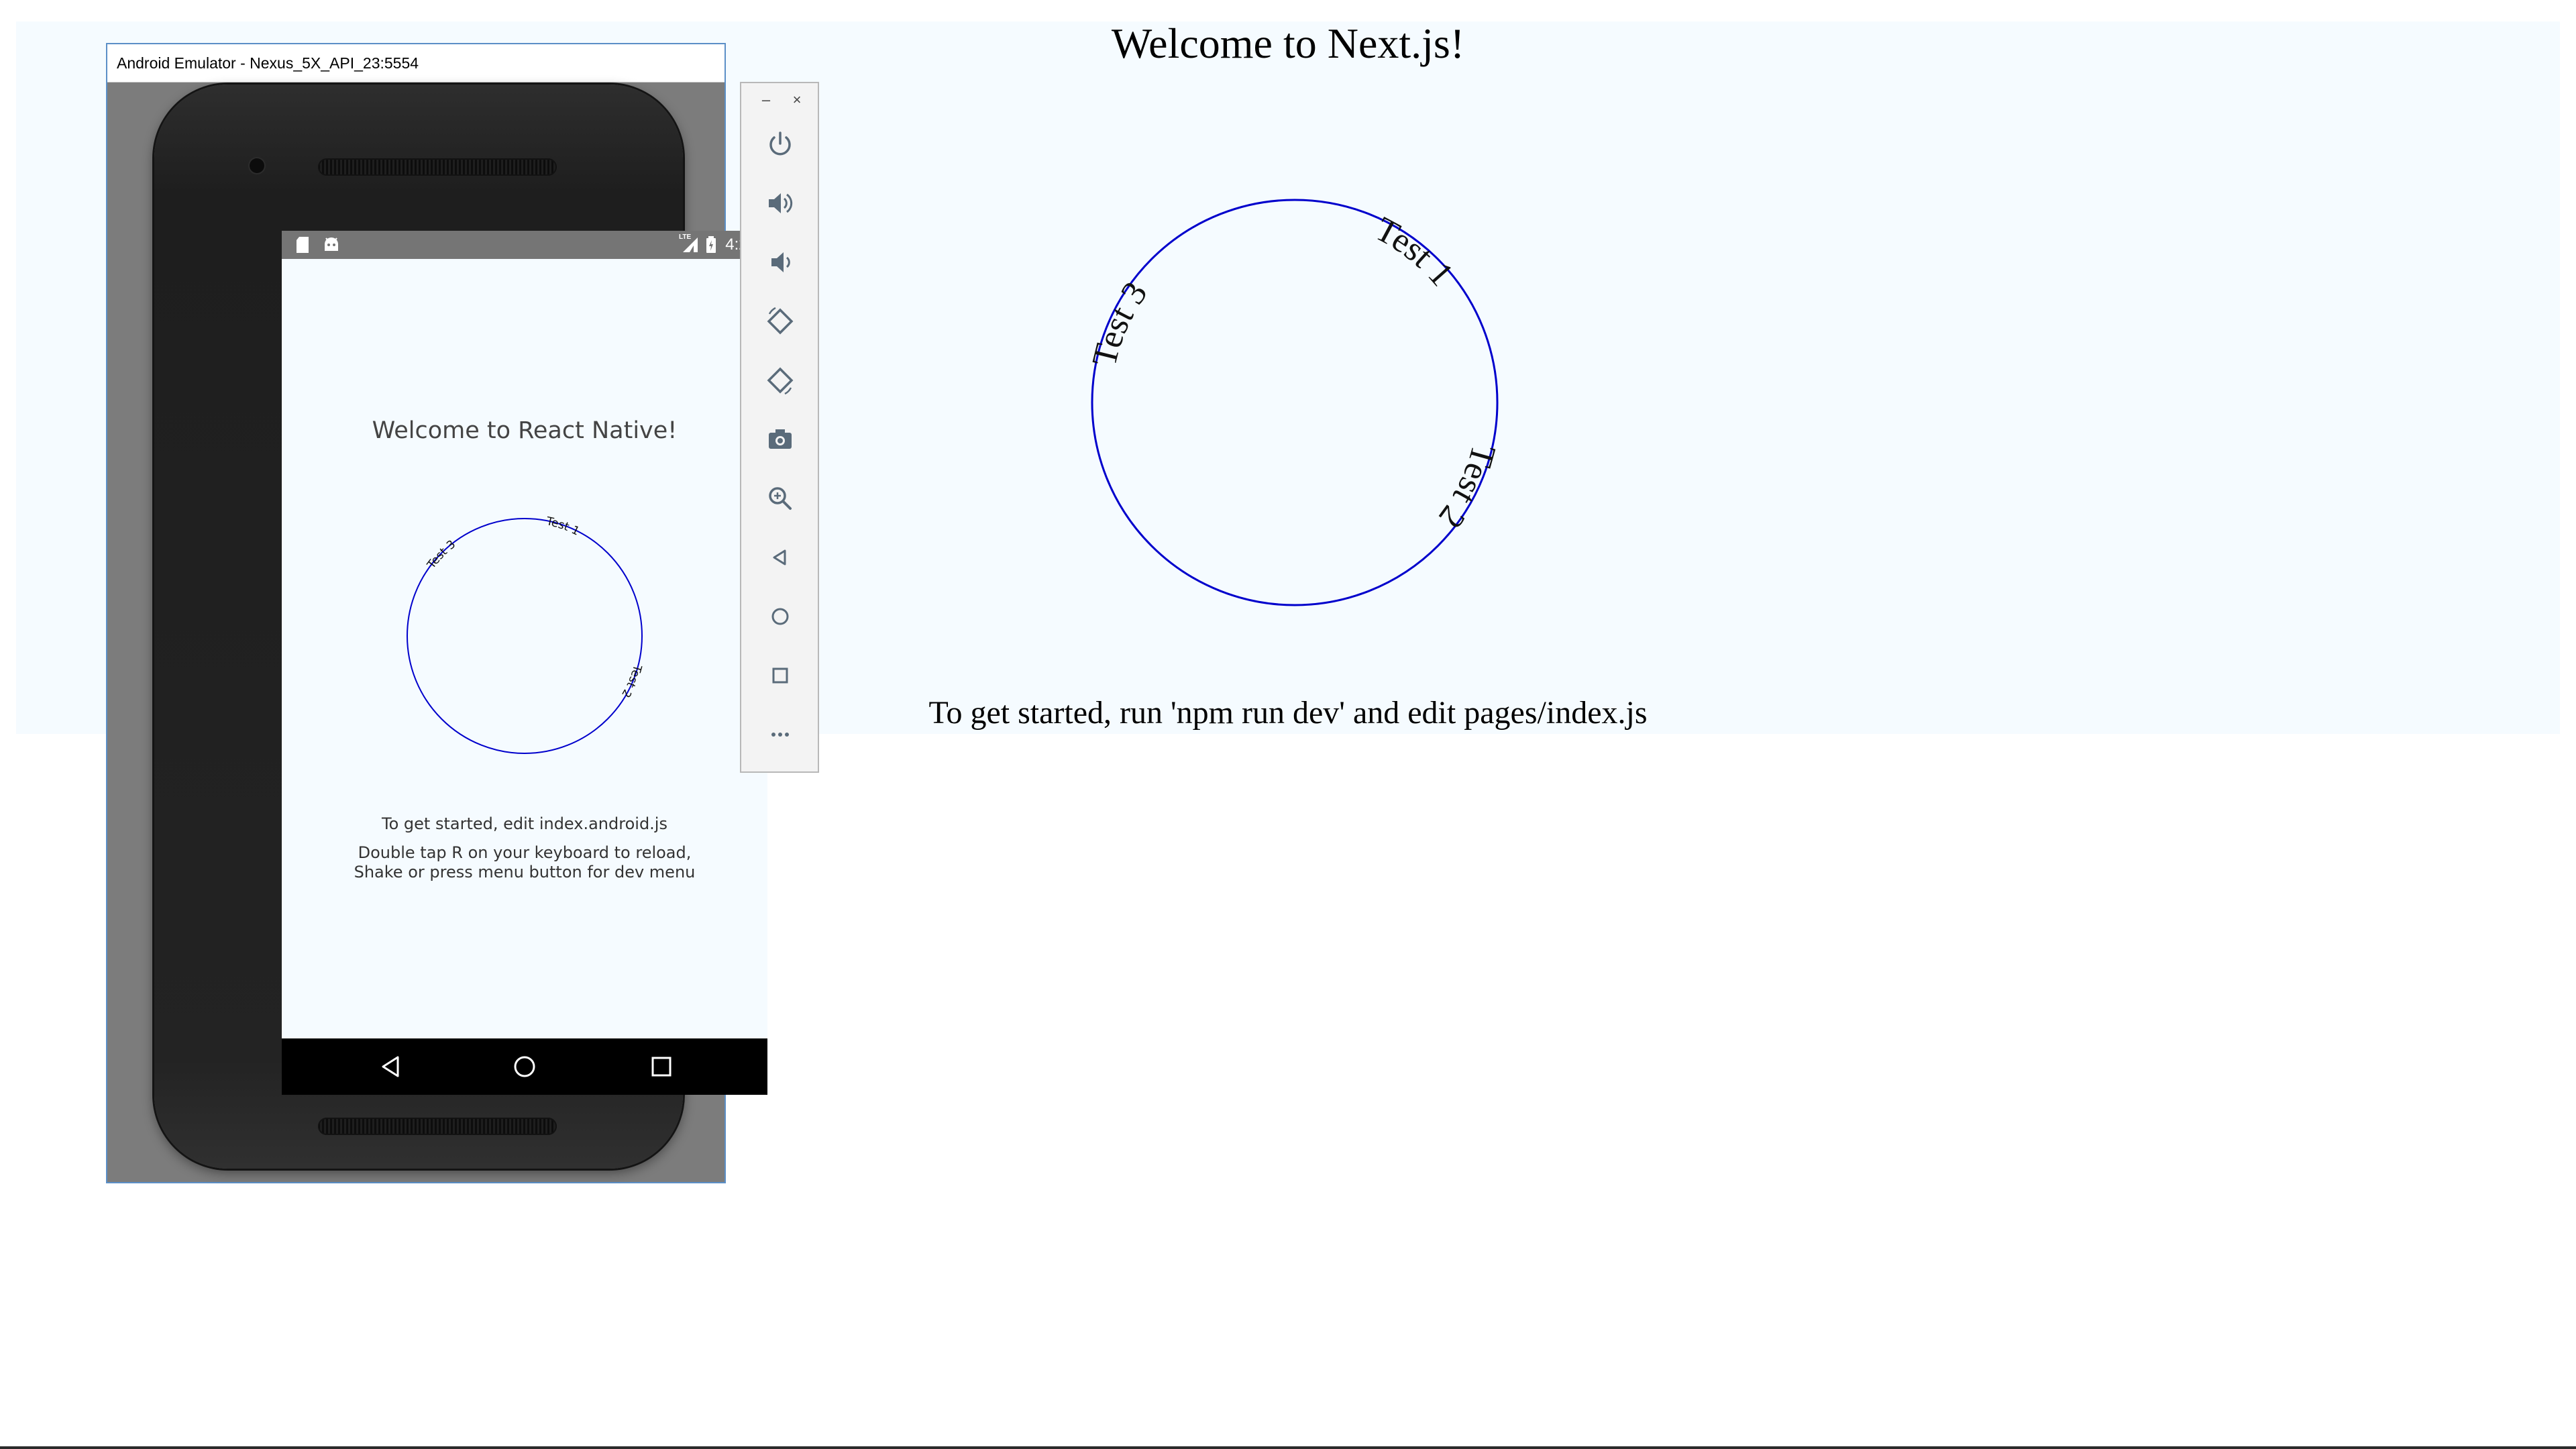 This screenshot has height=1449, width=2576. I want to click on volume-up-icon, so click(781, 203).